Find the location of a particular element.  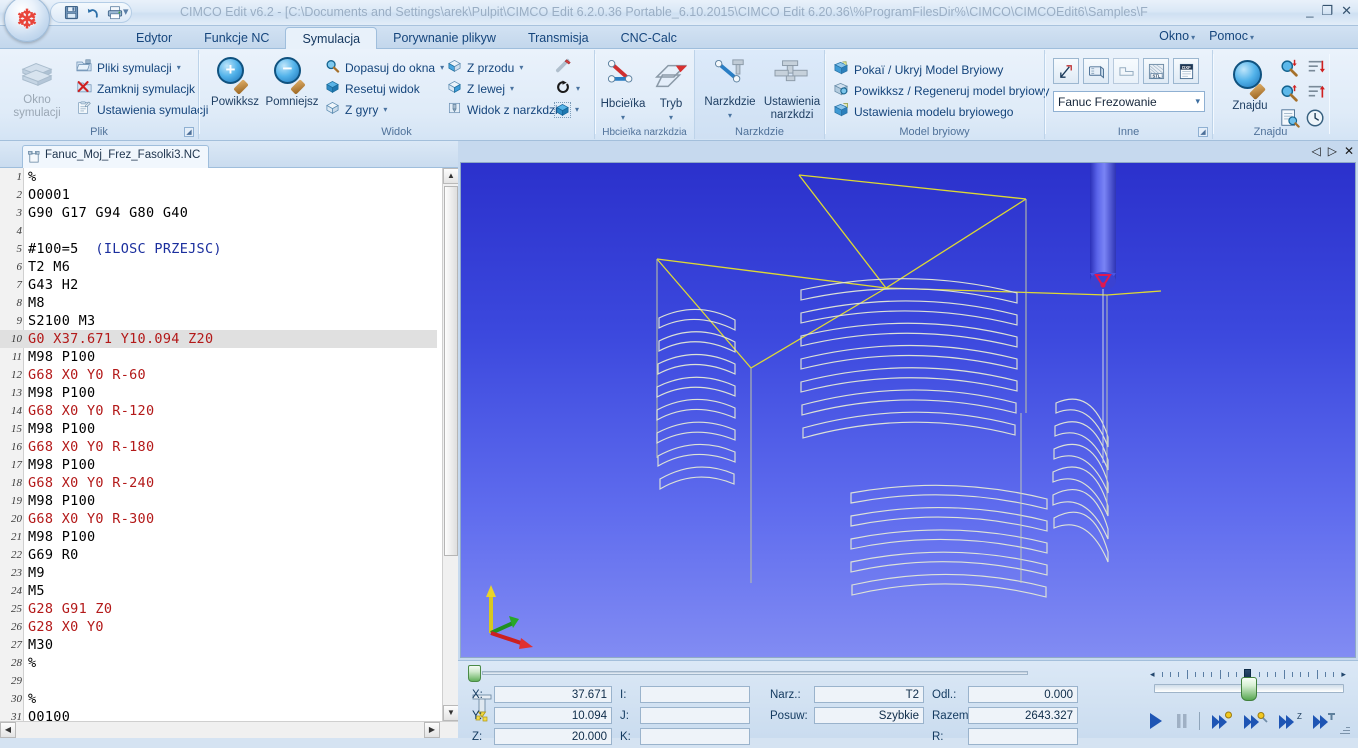

value-odl: 0.000 is located at coordinates (1023, 694).